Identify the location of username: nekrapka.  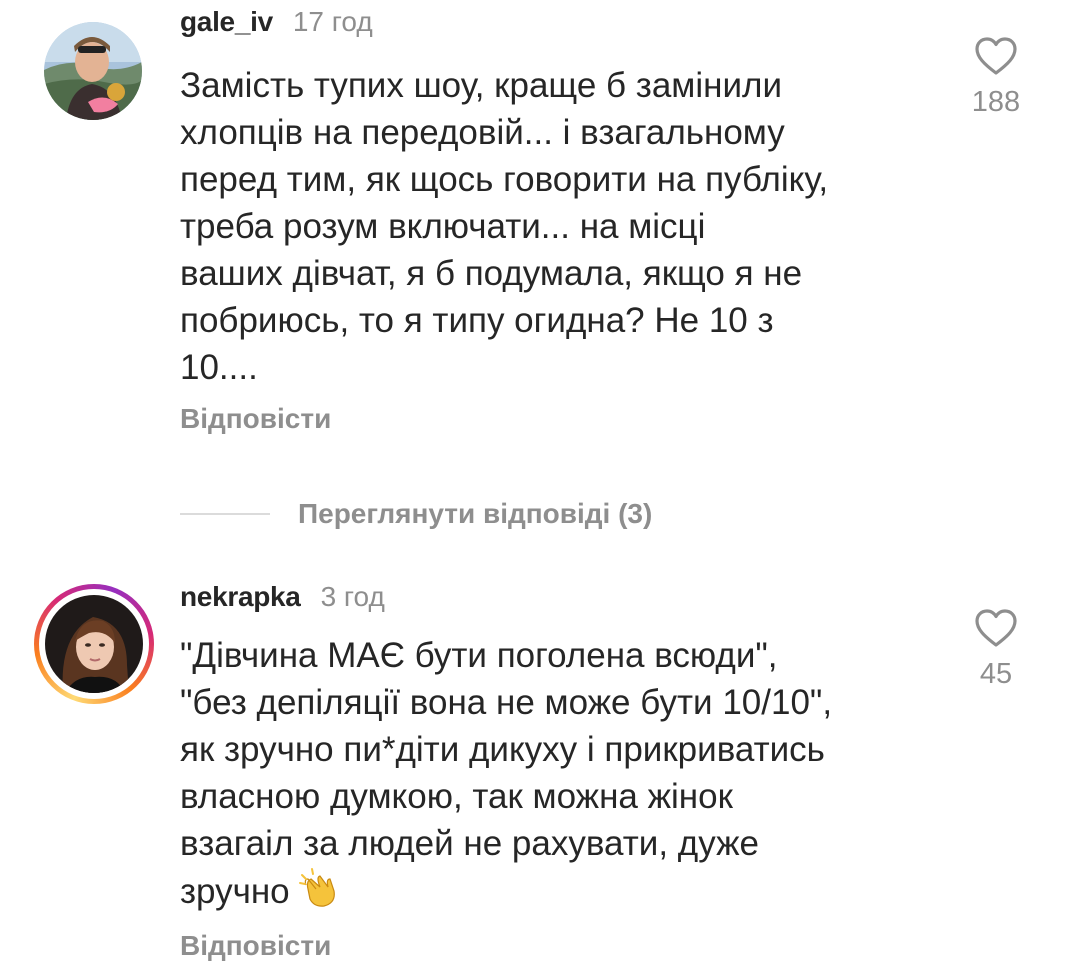
(240, 597).